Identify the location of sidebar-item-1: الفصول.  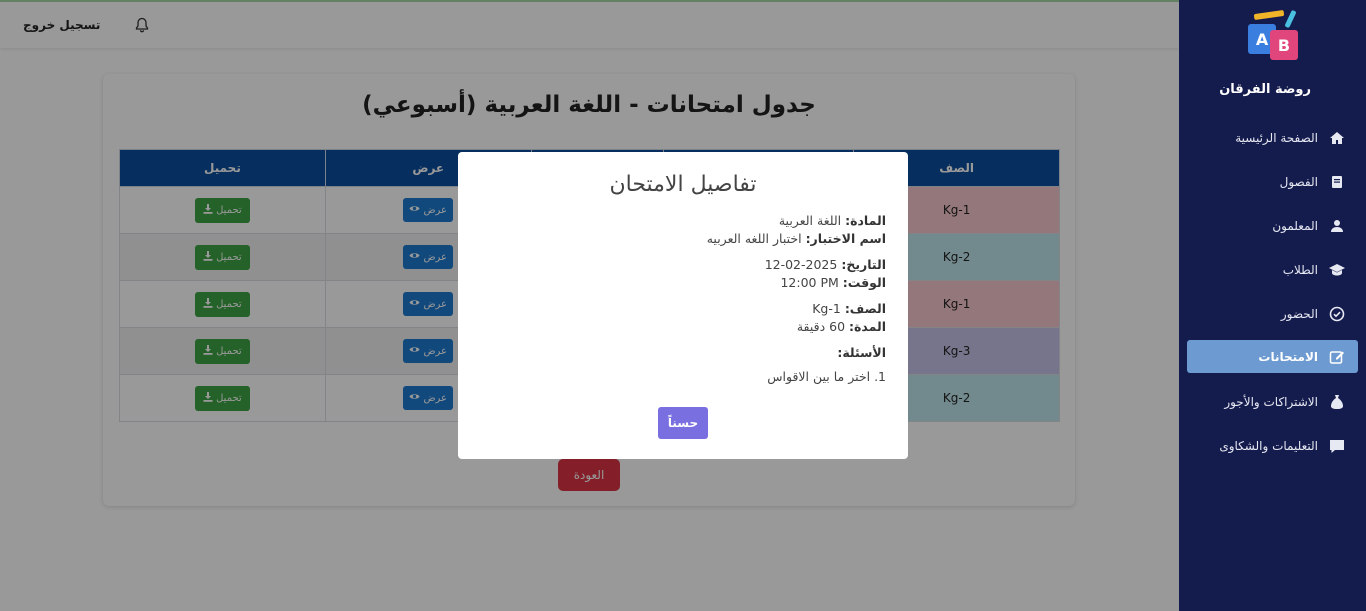
(1272, 182).